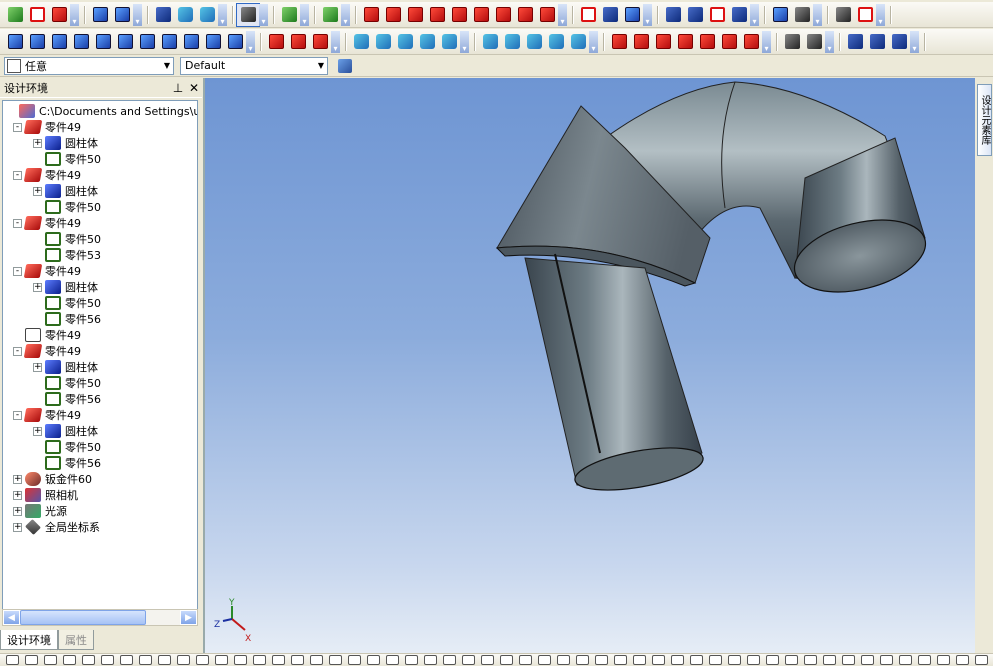 The image size is (993, 666). Describe the element at coordinates (751, 42) in the screenshot. I see `sheet-7-button` at that location.